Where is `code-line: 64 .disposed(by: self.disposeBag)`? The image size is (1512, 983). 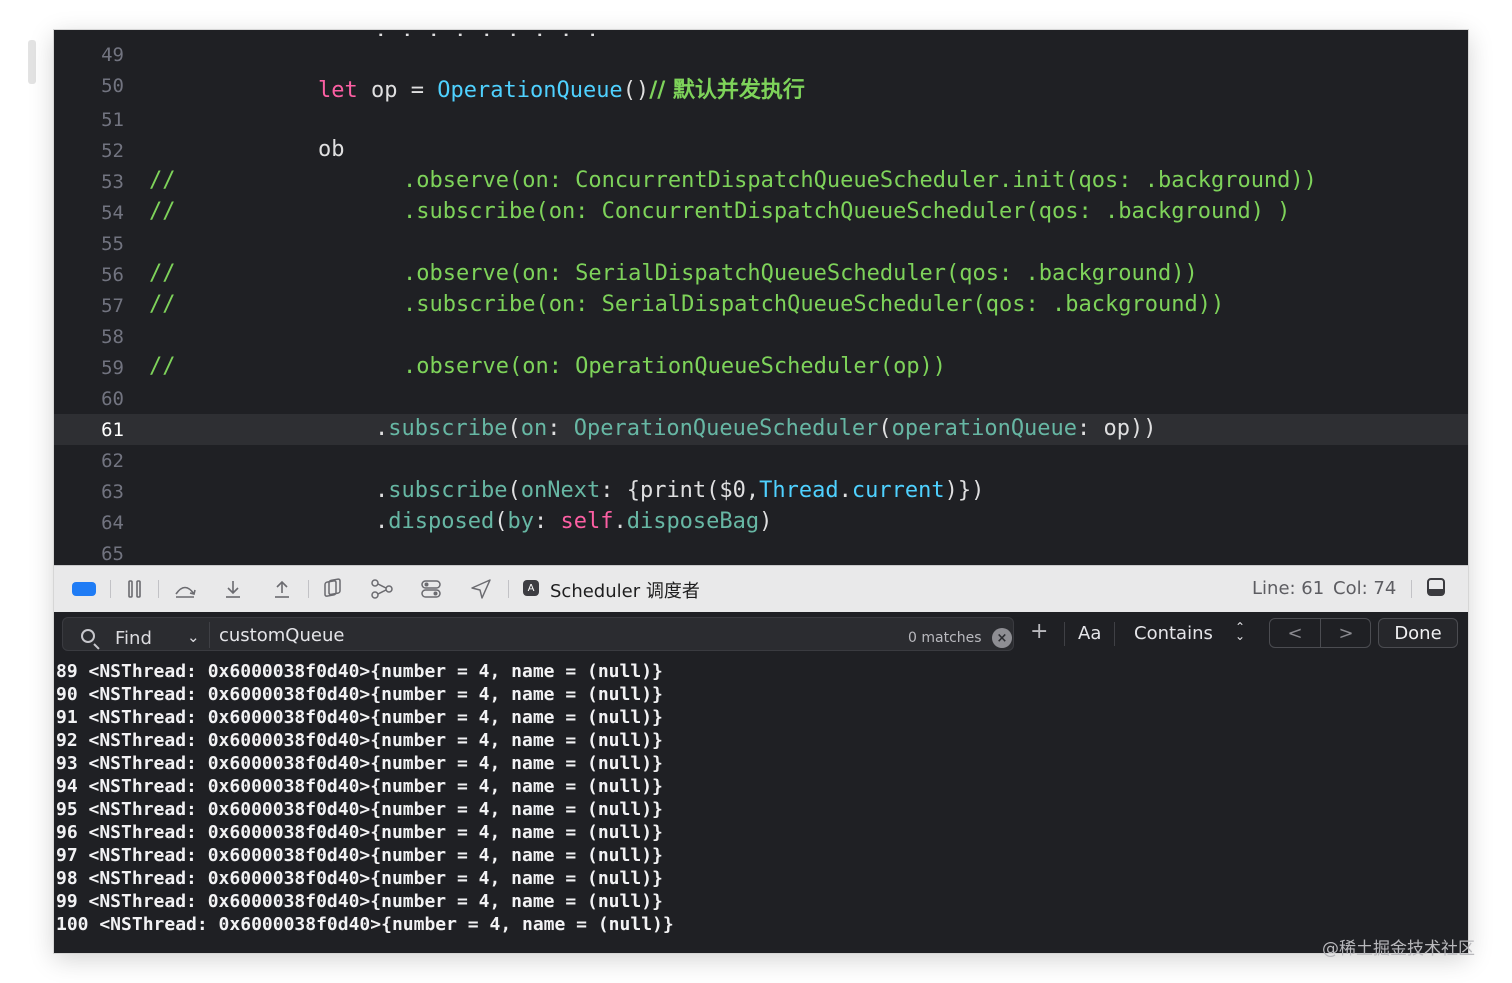 code-line: 64 .disposed(by: self.disposeBag) is located at coordinates (761, 522).